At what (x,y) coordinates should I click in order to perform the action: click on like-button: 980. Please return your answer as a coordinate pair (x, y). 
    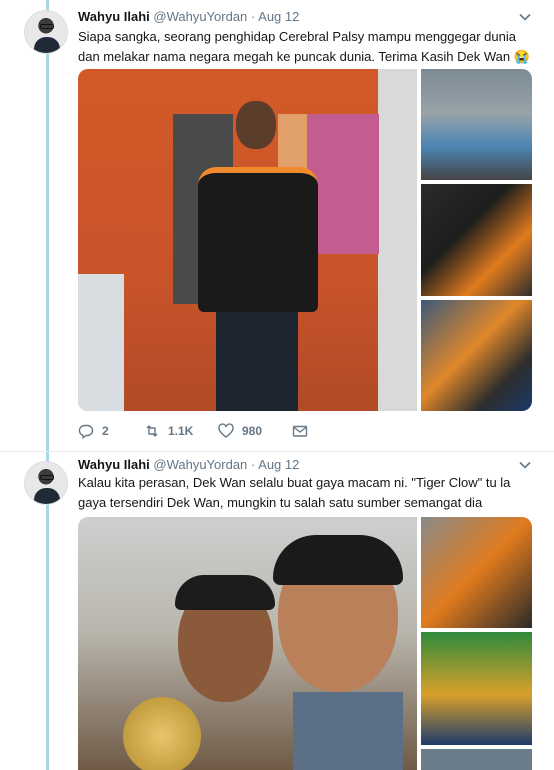
    Looking at the image, I should click on (255, 431).